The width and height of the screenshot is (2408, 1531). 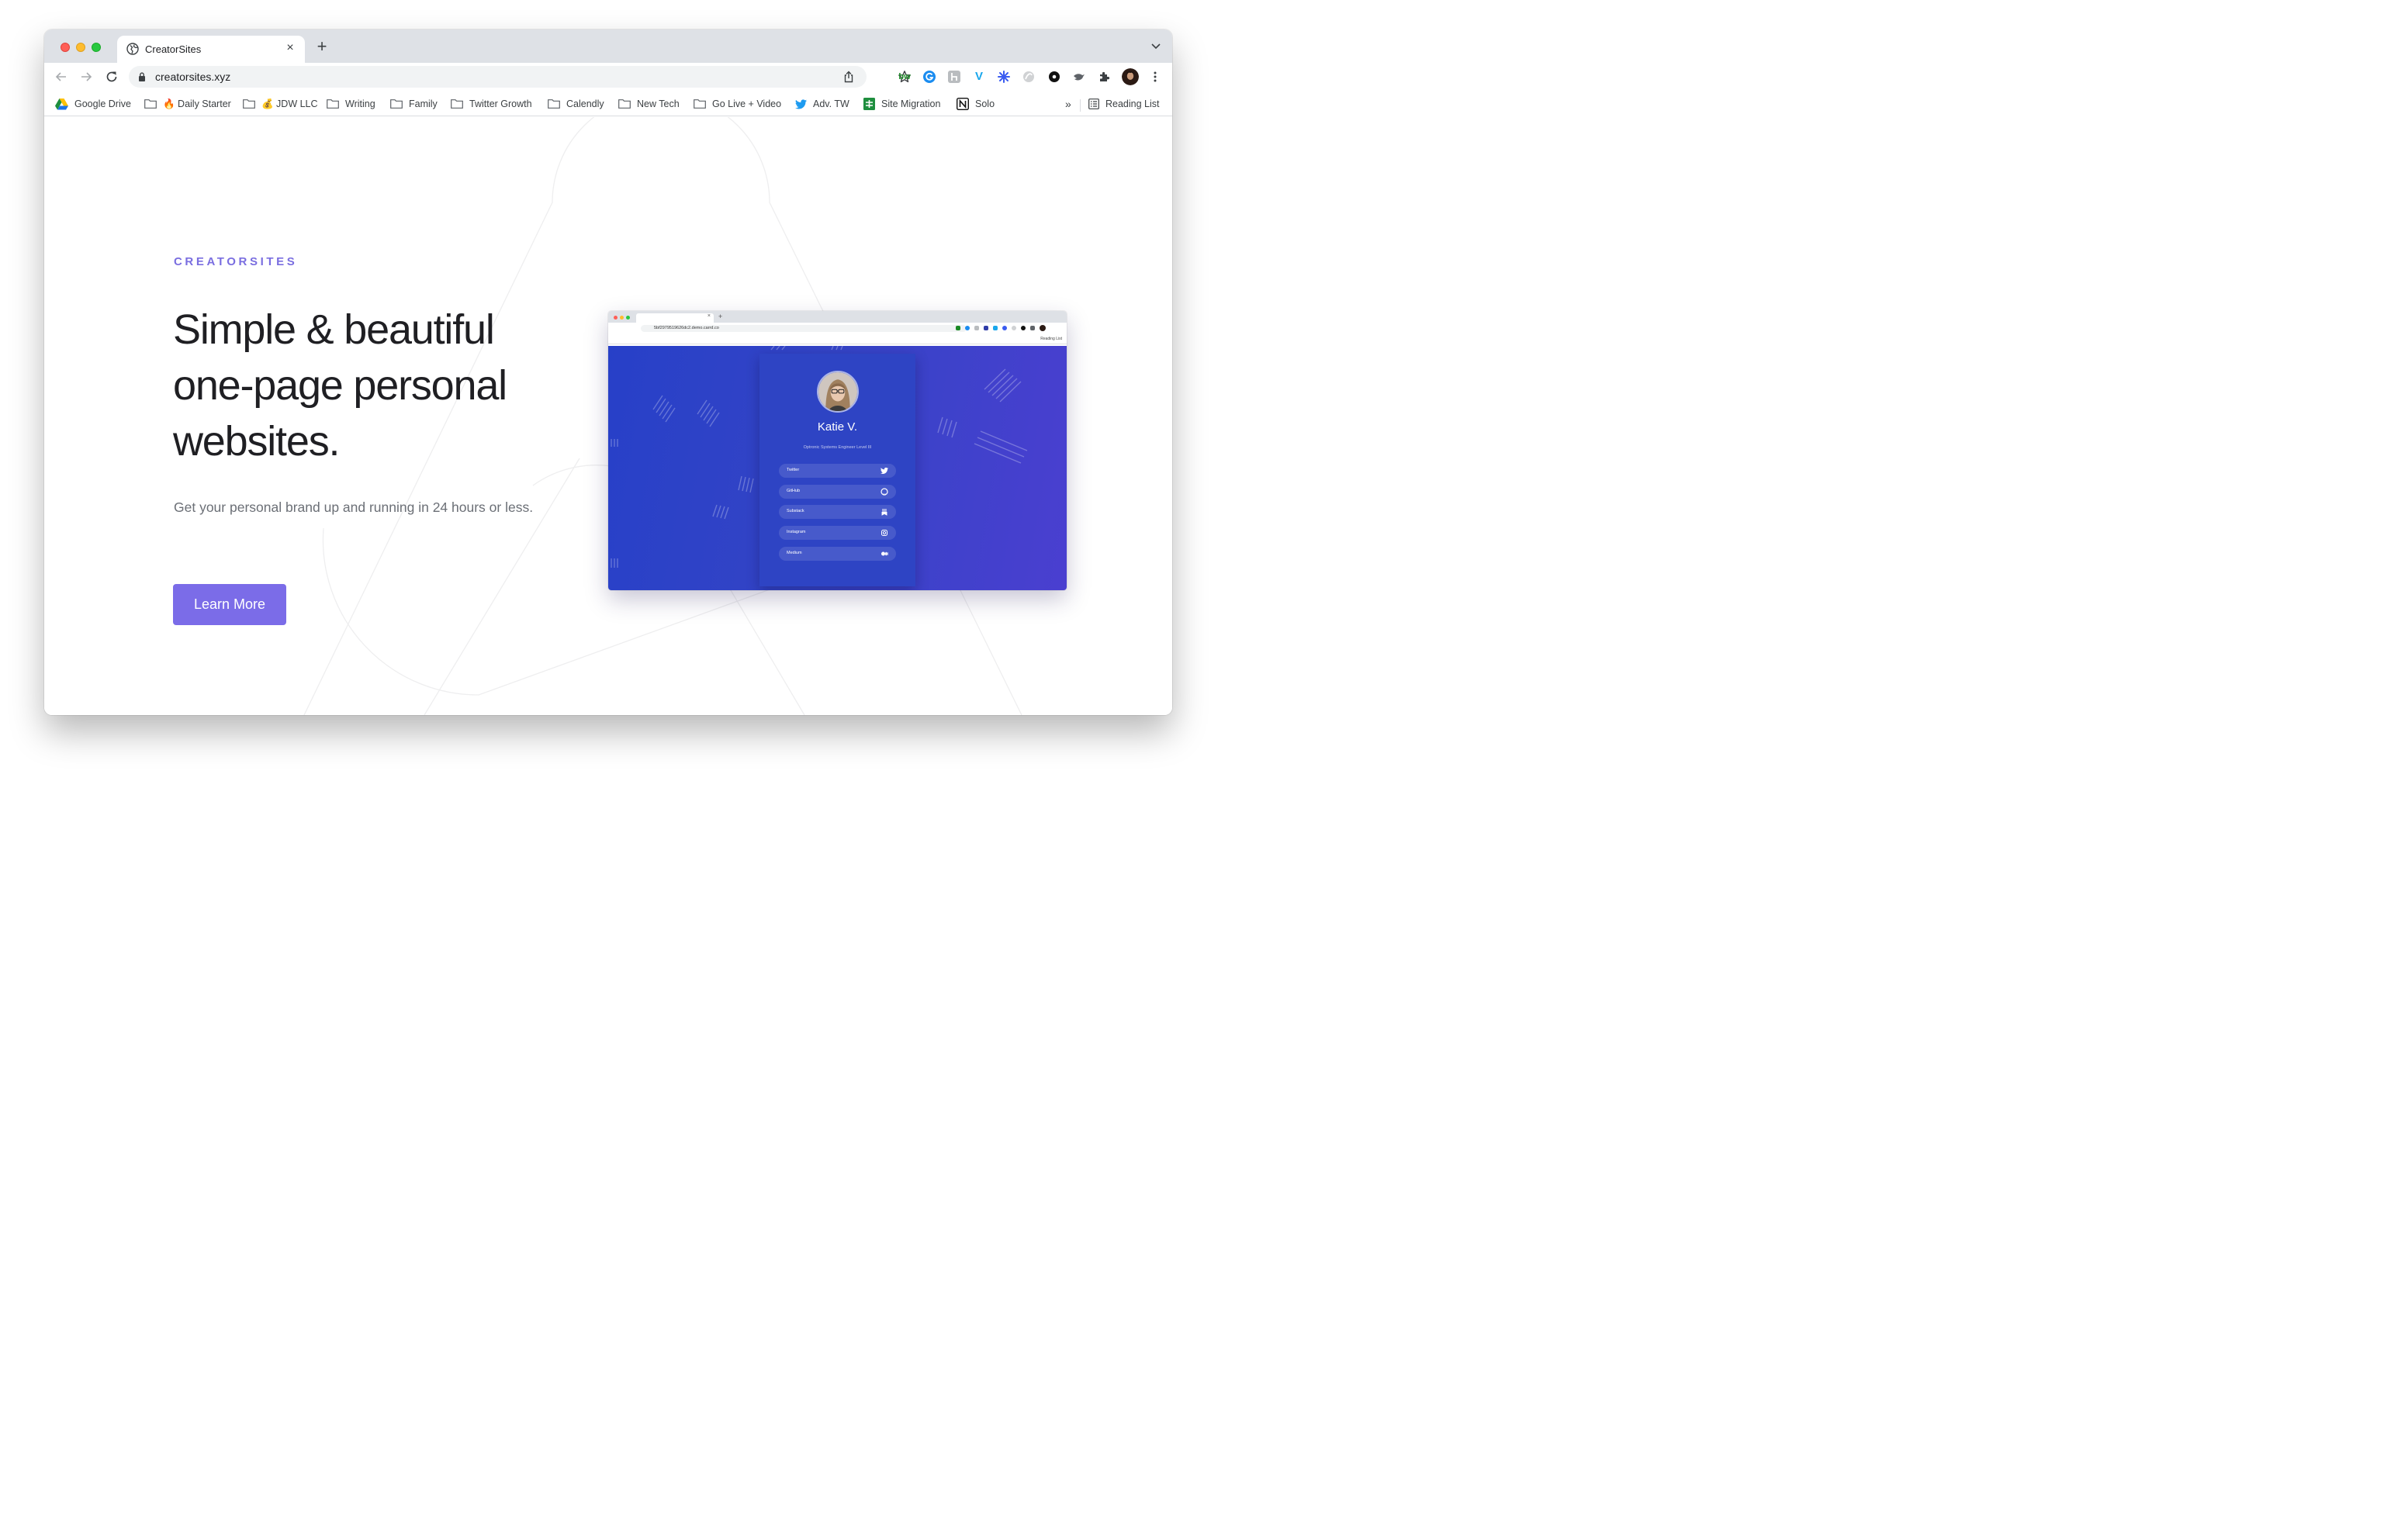 What do you see at coordinates (801, 103) in the screenshot?
I see `twitter-icon` at bounding box center [801, 103].